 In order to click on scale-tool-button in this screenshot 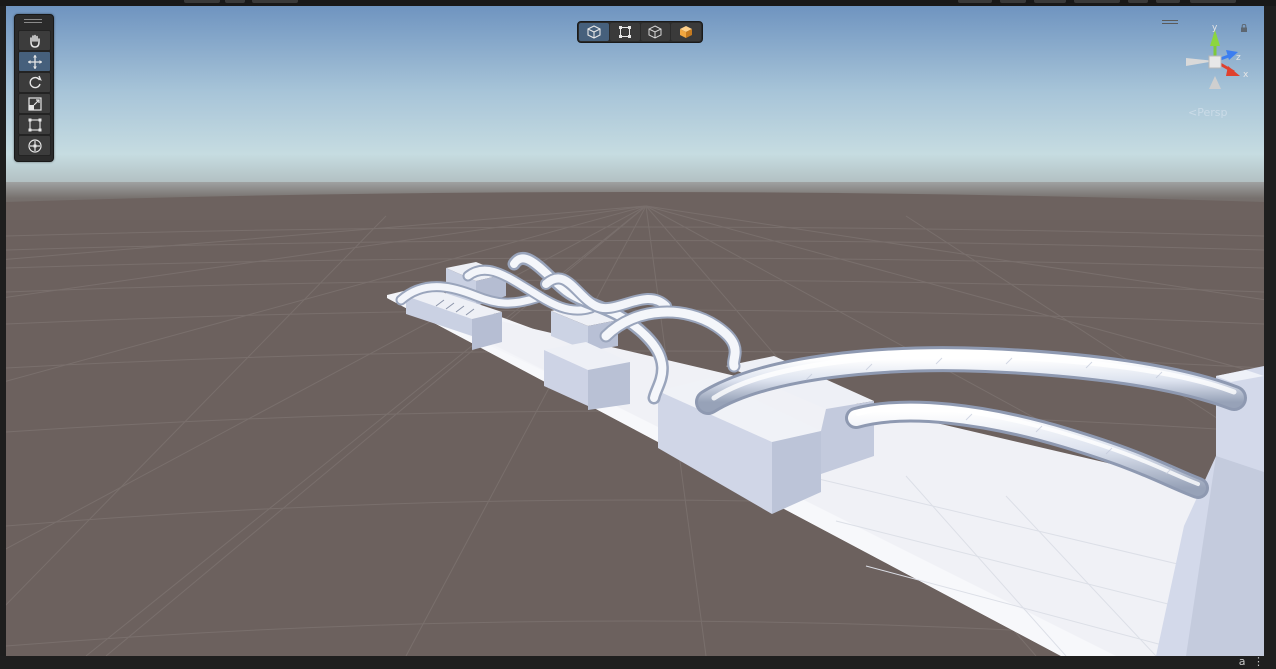, I will do `click(34, 103)`.